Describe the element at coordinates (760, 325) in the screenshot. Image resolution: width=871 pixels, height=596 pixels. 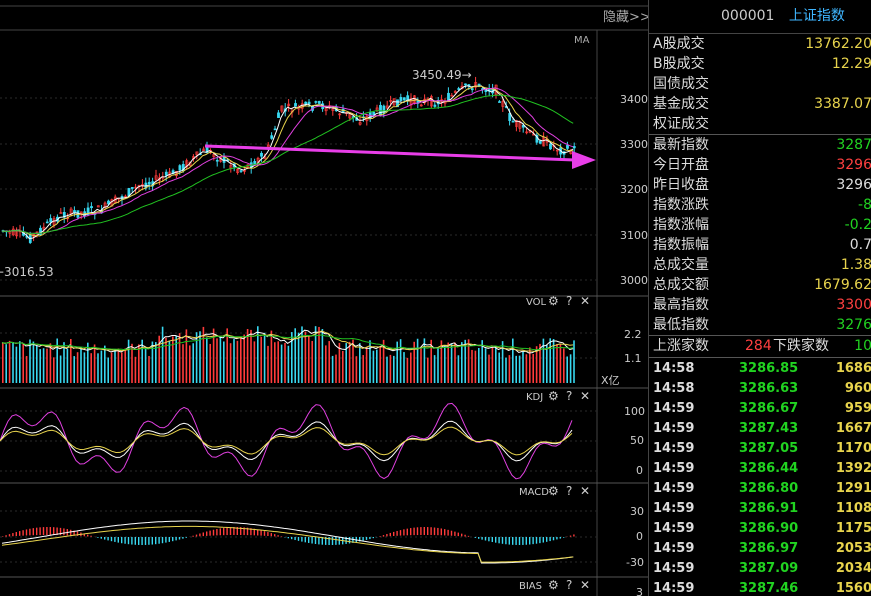
I see `stat-row: 最低指数 3276` at that location.